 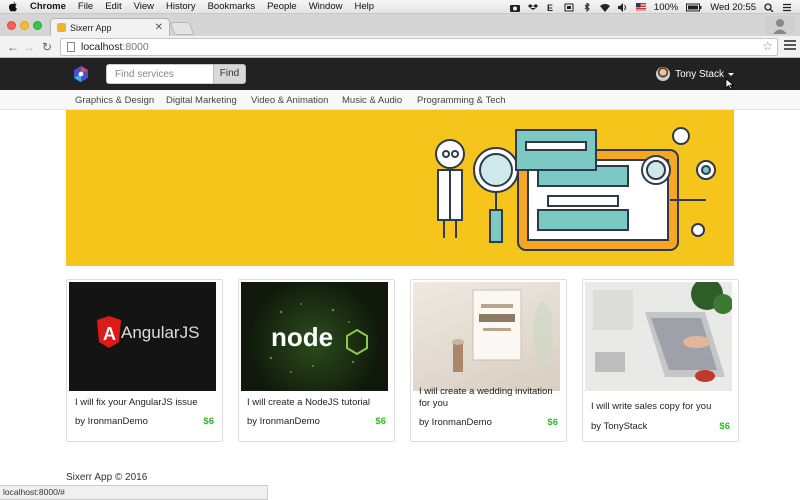 What do you see at coordinates (282, 6) in the screenshot?
I see `menu-people: People` at bounding box center [282, 6].